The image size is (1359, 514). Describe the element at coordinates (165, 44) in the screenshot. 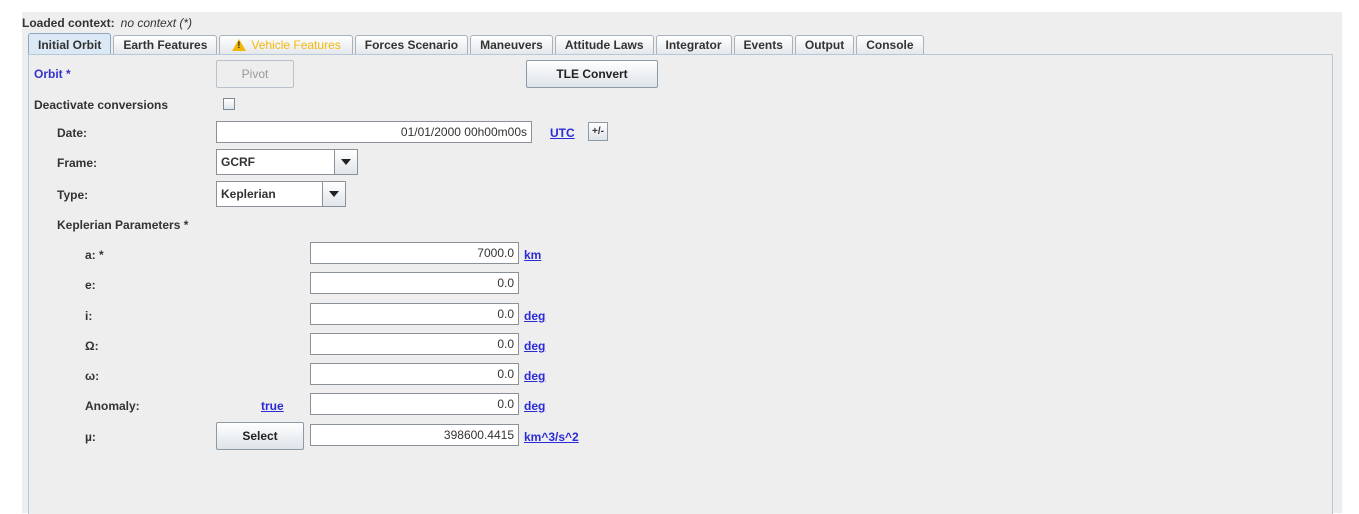

I see `tab-earth-features: Earth Features` at that location.